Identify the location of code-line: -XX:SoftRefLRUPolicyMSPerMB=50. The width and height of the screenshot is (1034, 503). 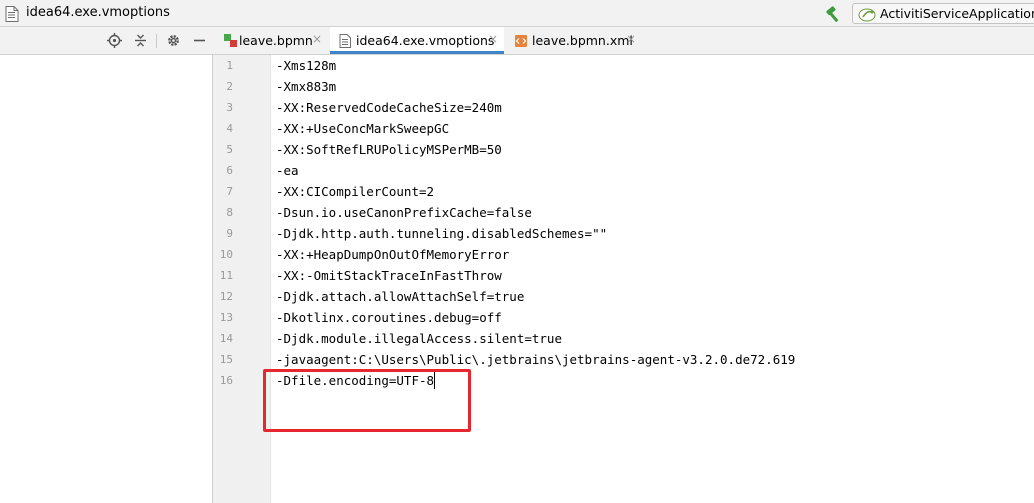
(389, 149).